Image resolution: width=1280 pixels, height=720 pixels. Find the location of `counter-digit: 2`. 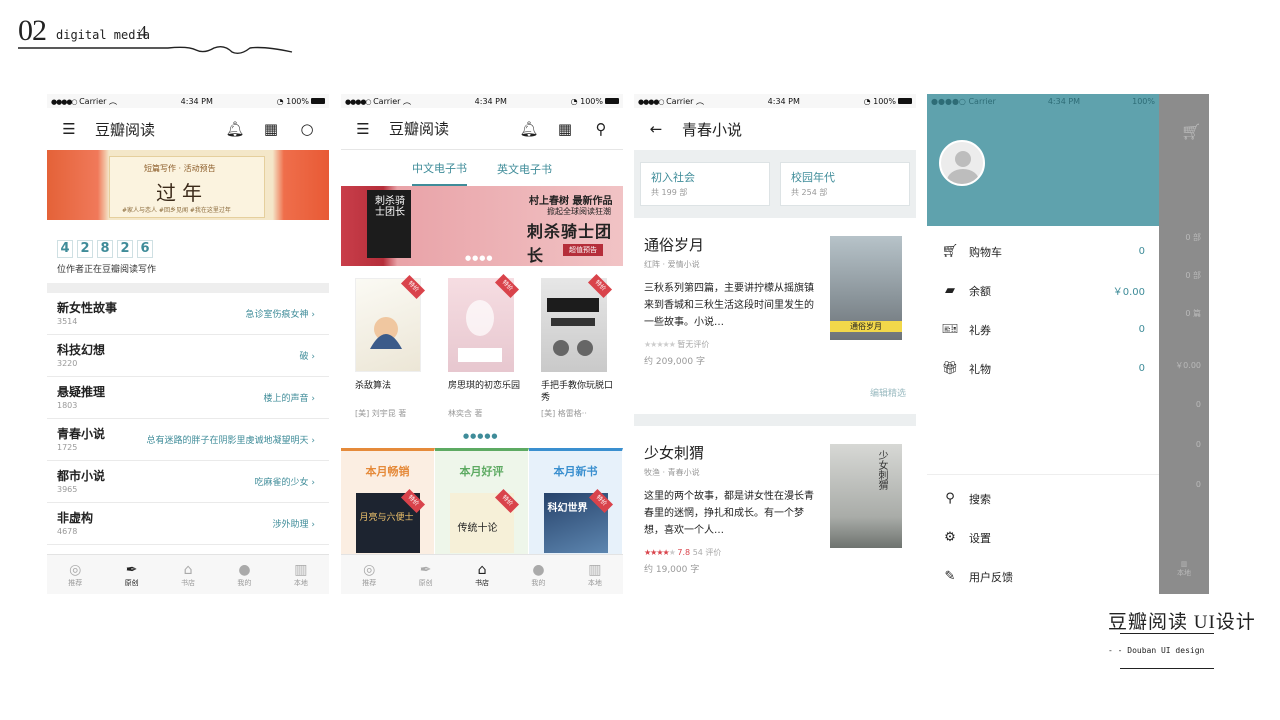

counter-digit: 2 is located at coordinates (85, 249).